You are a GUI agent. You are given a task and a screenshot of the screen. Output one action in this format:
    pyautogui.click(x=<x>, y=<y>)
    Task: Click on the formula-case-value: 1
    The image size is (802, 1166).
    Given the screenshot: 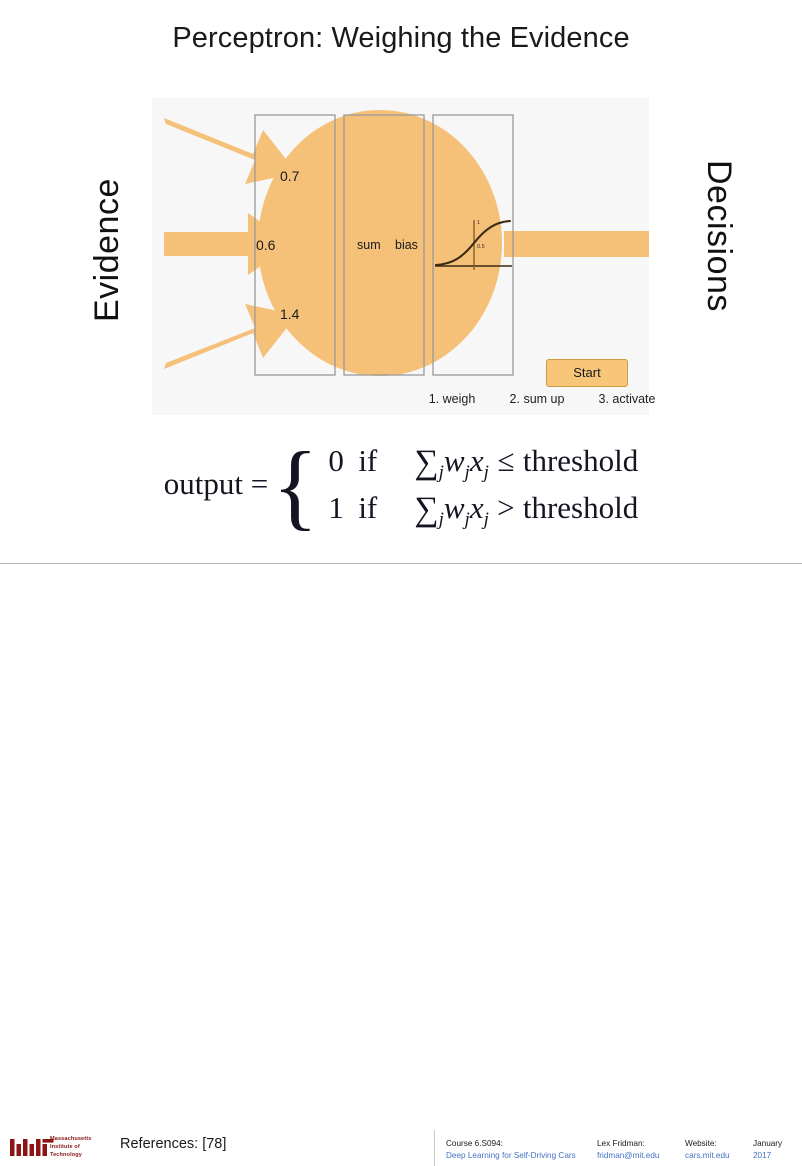 What is the action you would take?
    pyautogui.click(x=336, y=507)
    